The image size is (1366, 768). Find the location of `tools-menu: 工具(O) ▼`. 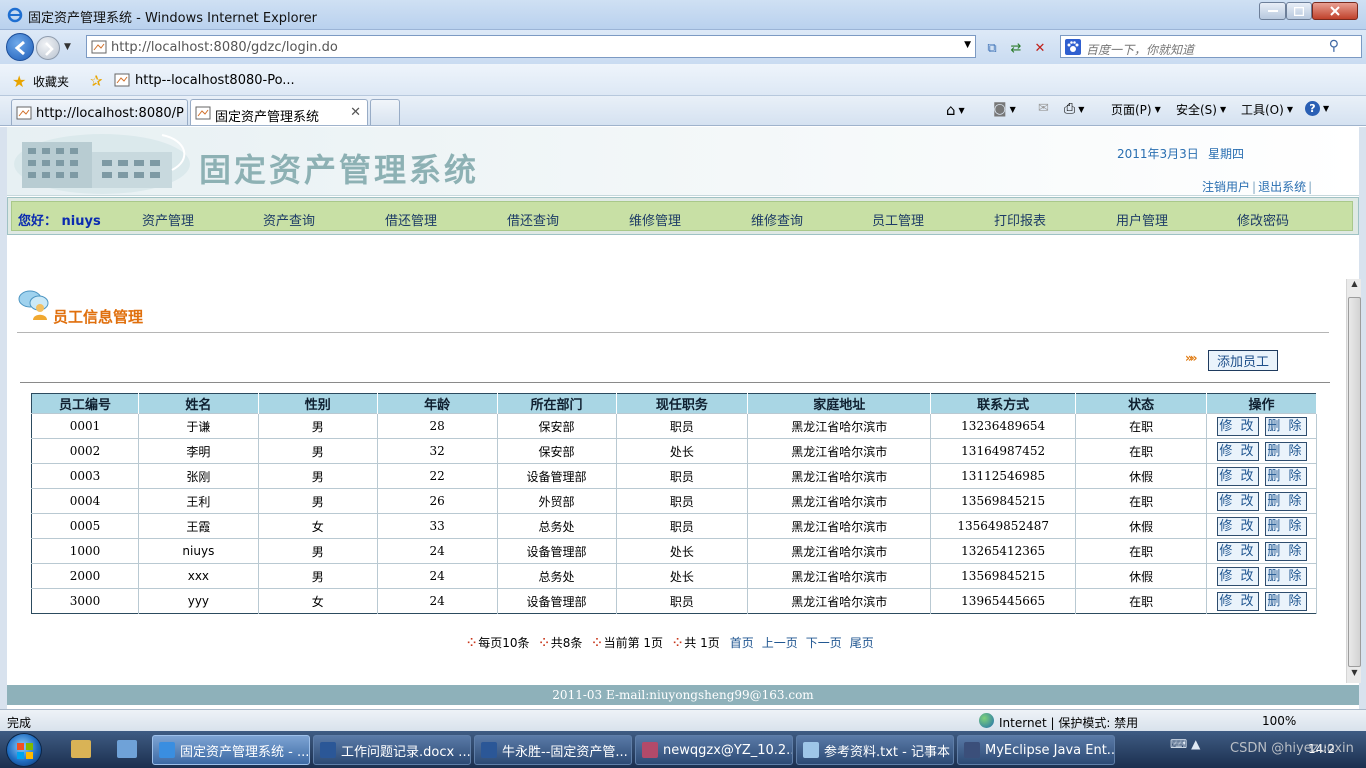

tools-menu: 工具(O) ▼ is located at coordinates (1267, 109).